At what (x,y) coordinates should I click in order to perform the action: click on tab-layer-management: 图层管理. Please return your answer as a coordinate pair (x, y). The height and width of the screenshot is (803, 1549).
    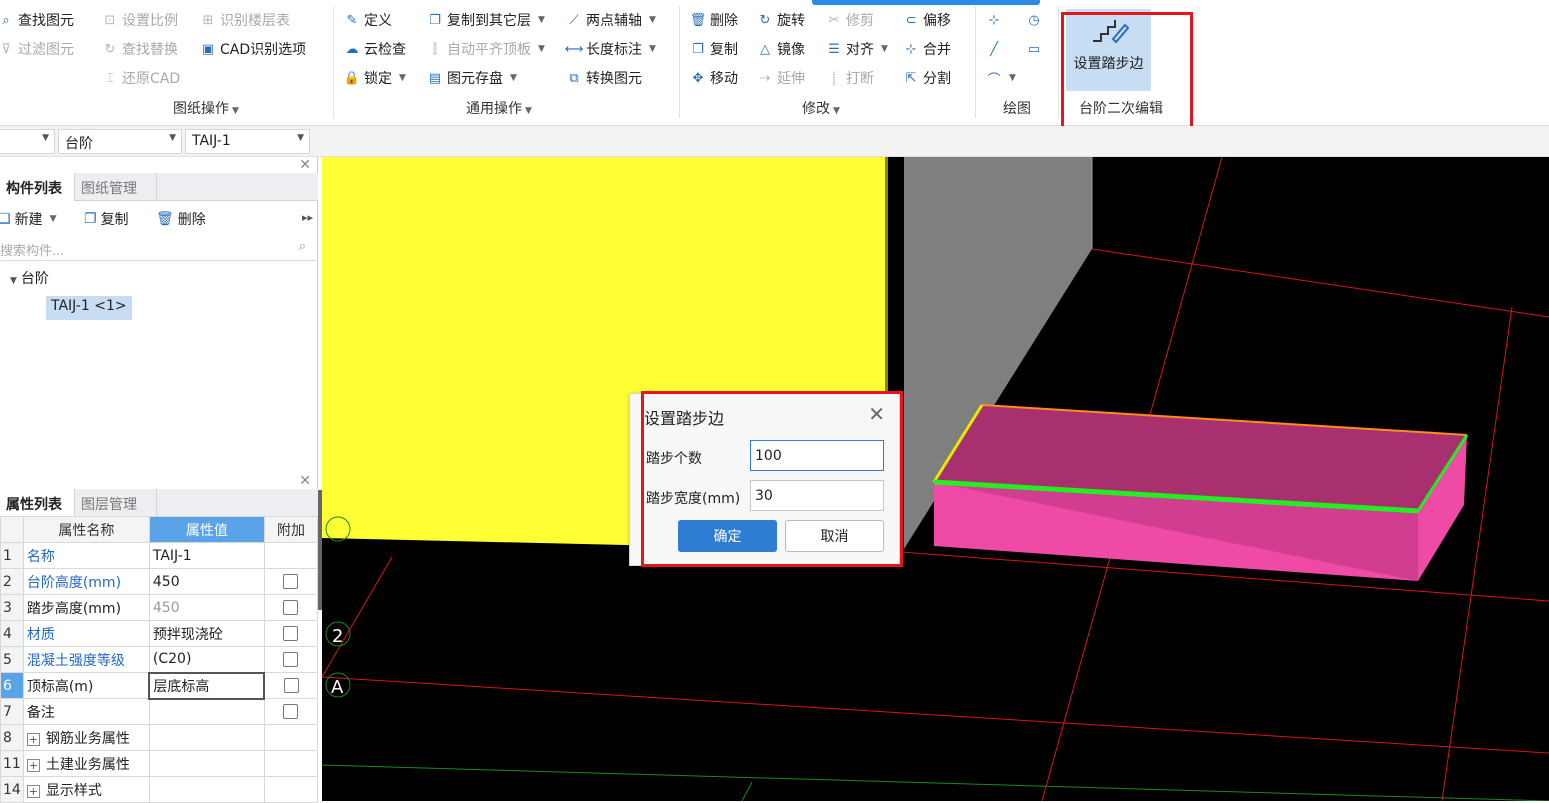
    Looking at the image, I should click on (116, 503).